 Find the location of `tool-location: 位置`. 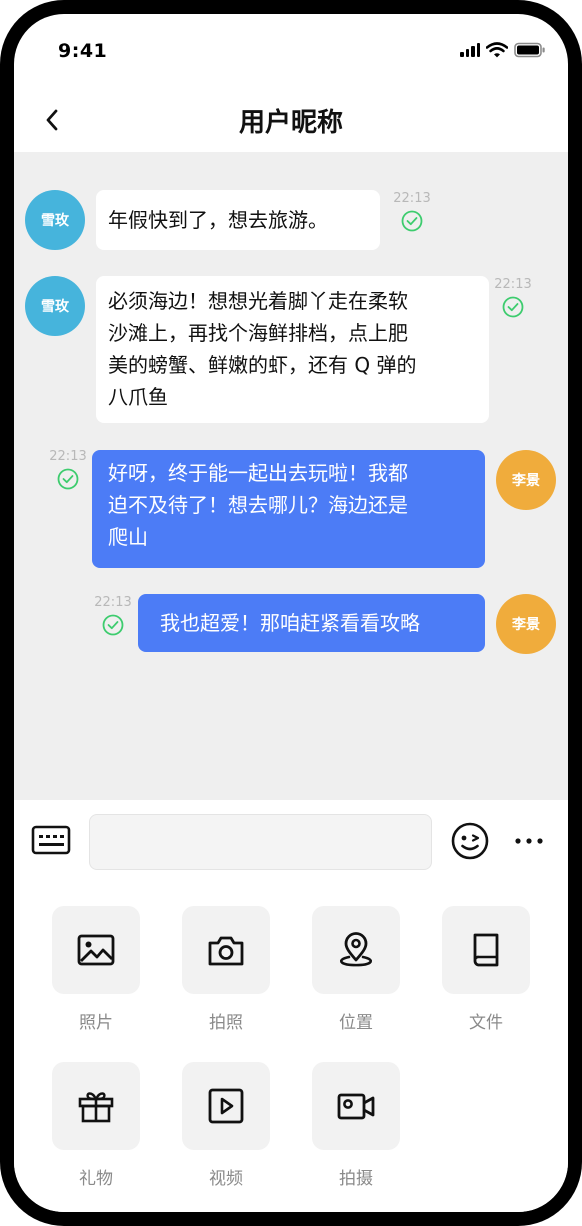

tool-location: 位置 is located at coordinates (356, 969).